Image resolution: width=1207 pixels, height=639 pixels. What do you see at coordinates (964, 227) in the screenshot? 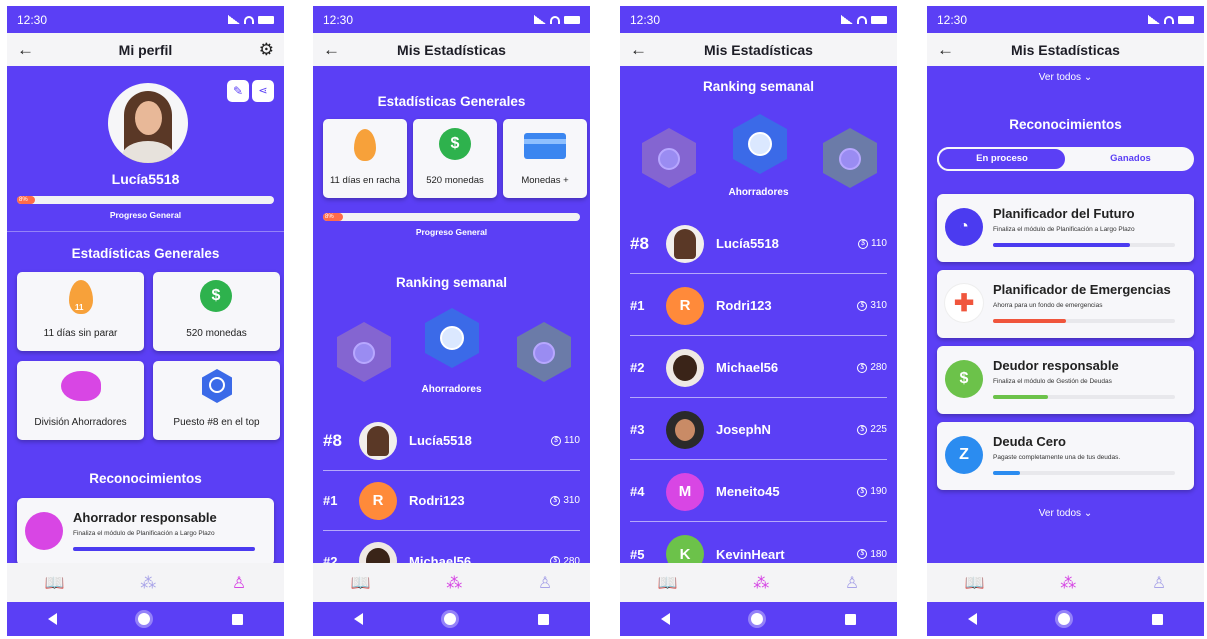
I see `clock-icon: ◔` at bounding box center [964, 227].